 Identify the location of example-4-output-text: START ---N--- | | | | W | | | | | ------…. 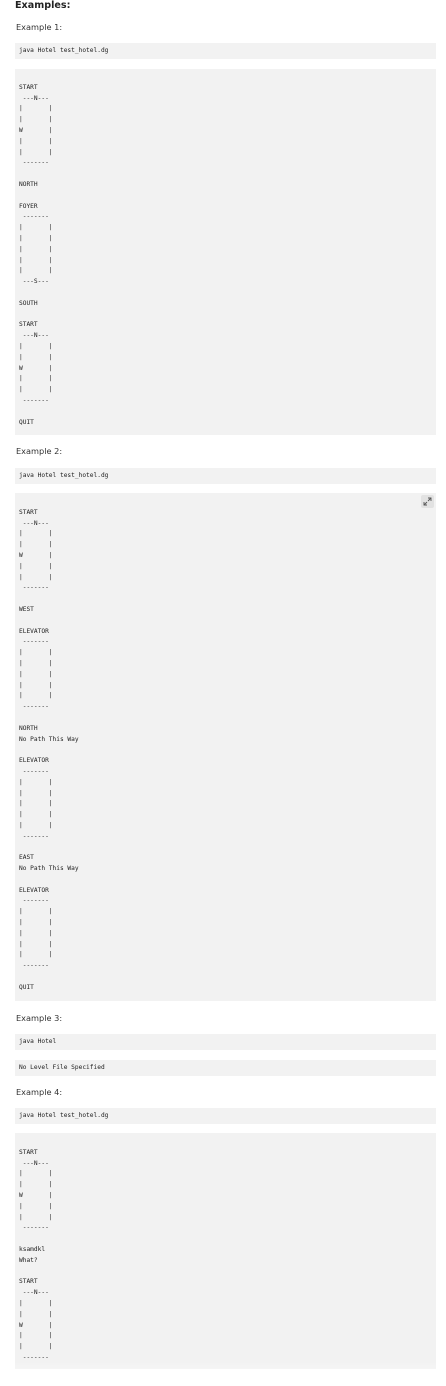
(36, 1254).